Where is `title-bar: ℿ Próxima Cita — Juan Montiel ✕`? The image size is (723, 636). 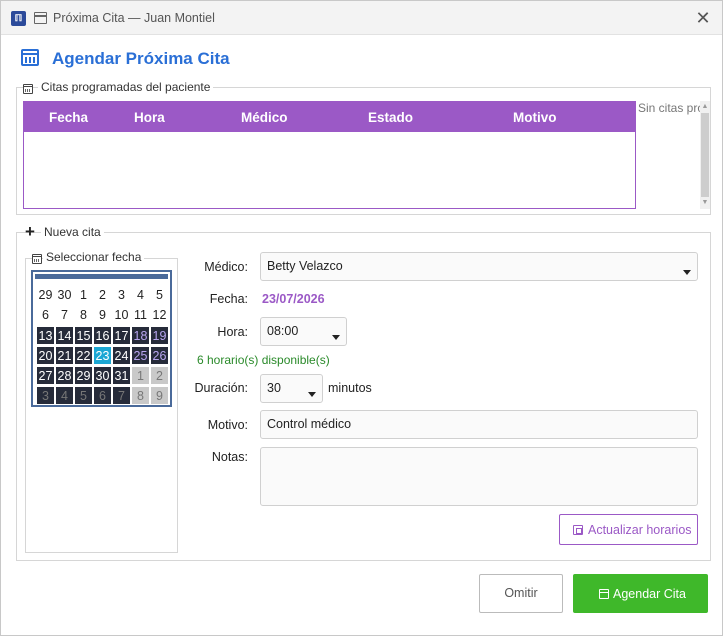 title-bar: ℿ Próxima Cita — Juan Montiel ✕ is located at coordinates (361, 18).